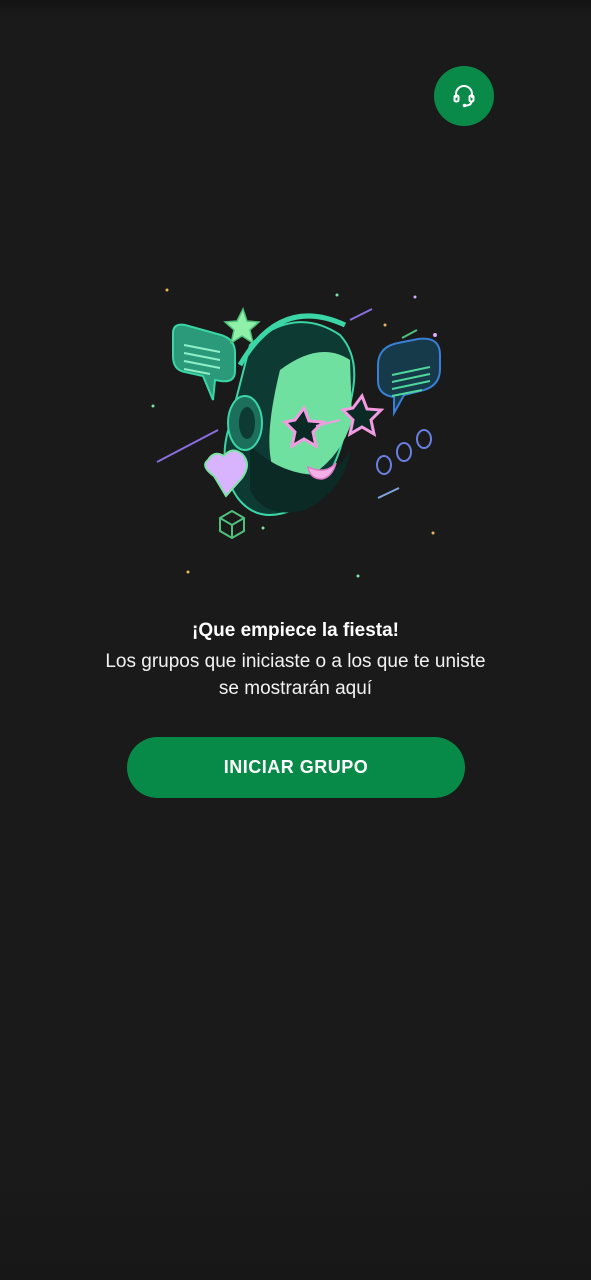  I want to click on headset-icon, so click(464, 96).